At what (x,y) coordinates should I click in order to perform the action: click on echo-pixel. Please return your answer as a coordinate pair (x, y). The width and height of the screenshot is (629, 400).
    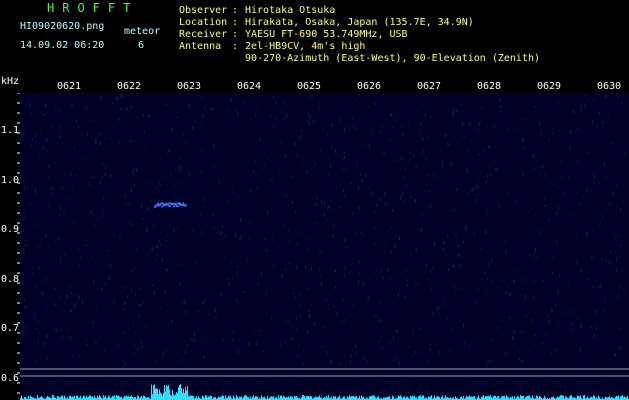
    Looking at the image, I should click on (173, 204).